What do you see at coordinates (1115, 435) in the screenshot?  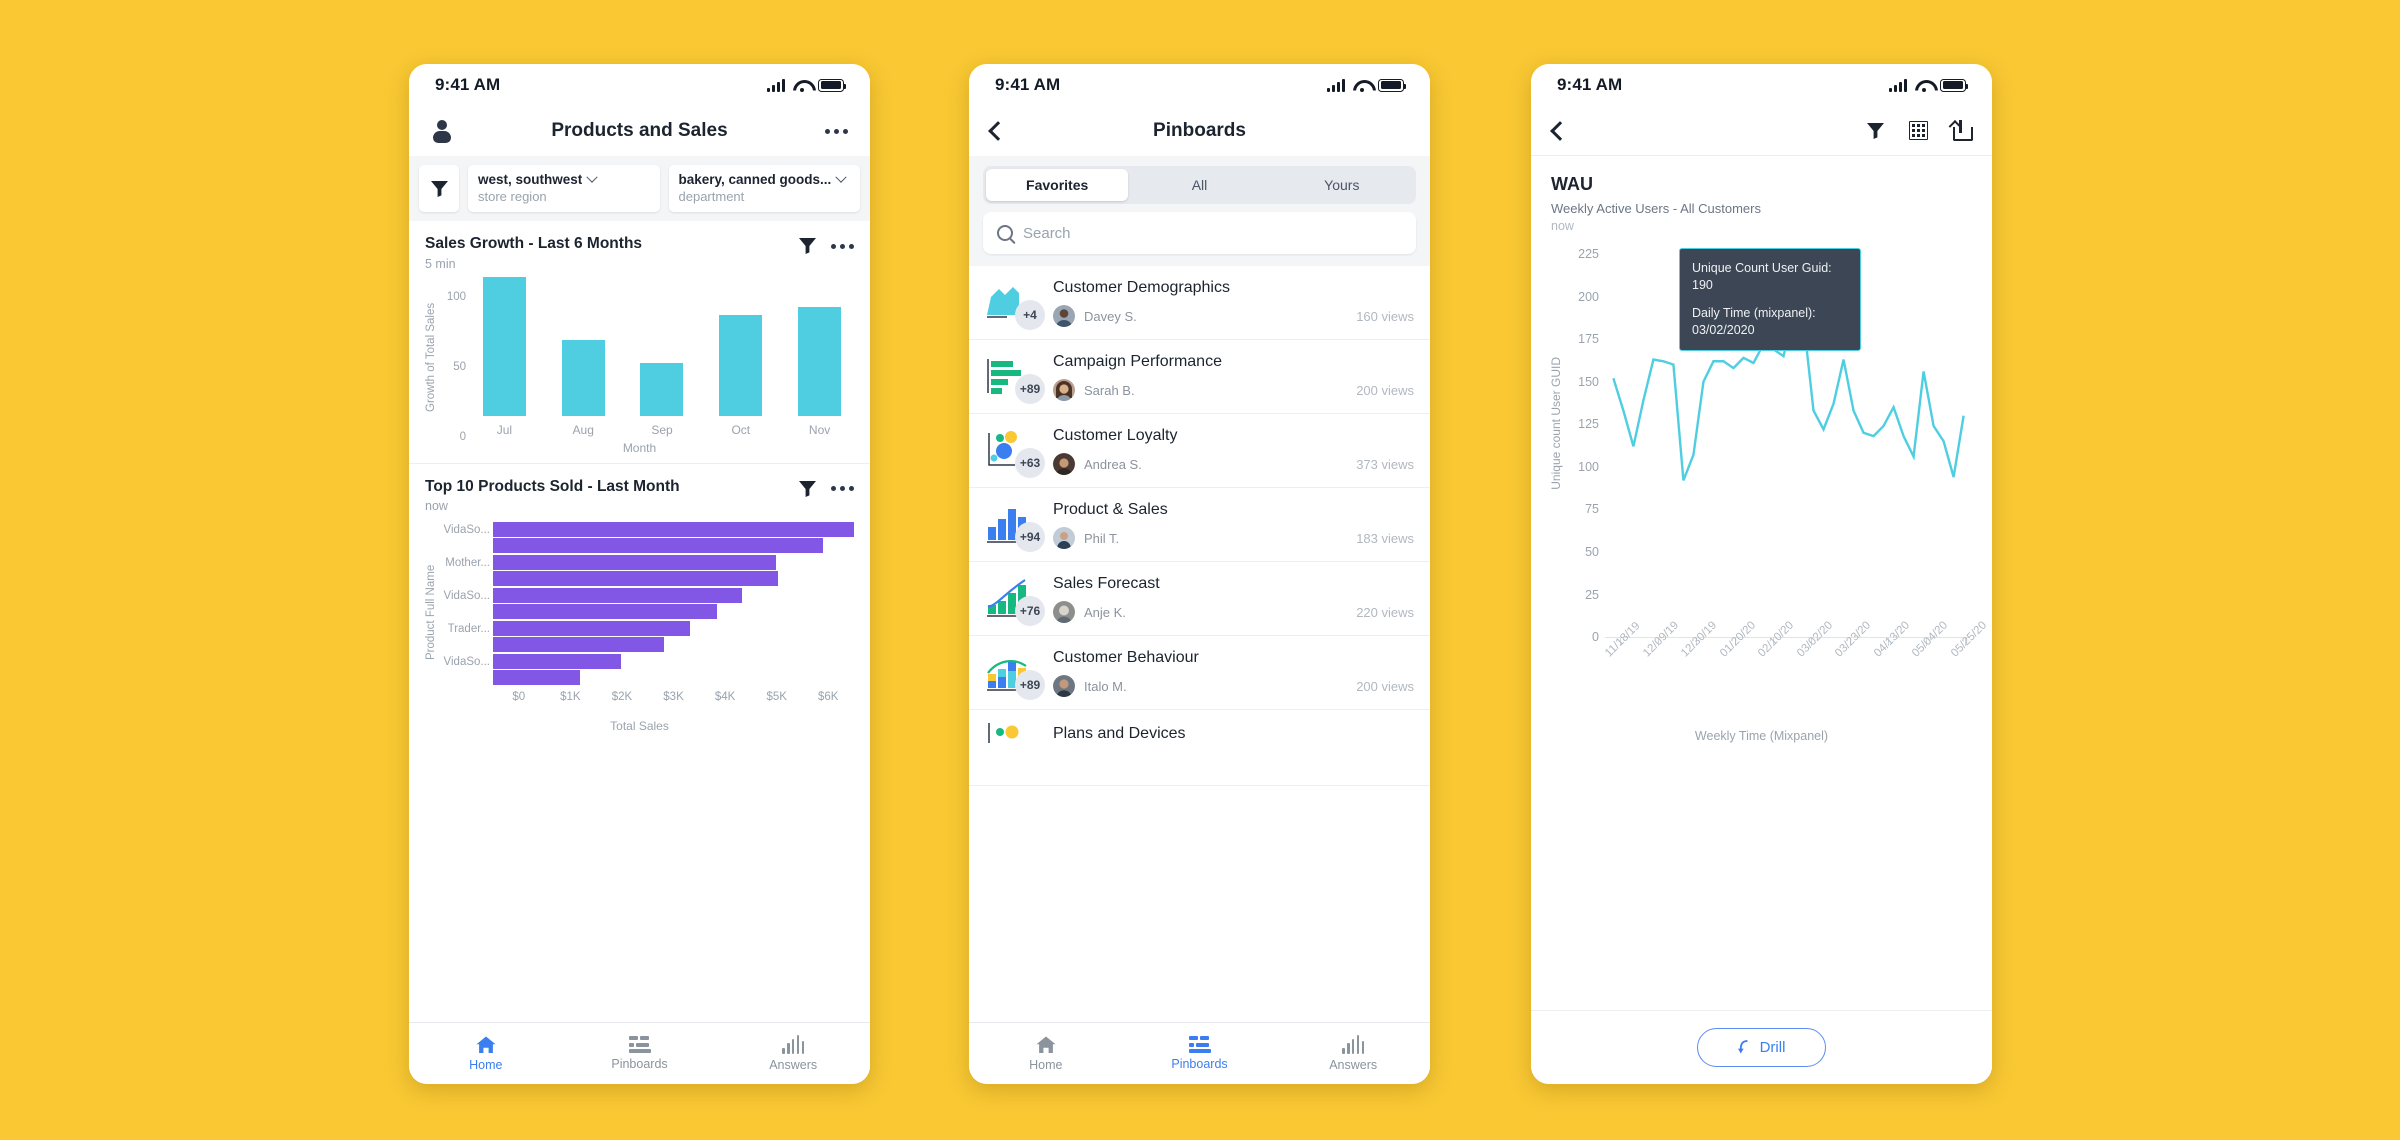 I see `list-item-title: Customer Loyalty` at bounding box center [1115, 435].